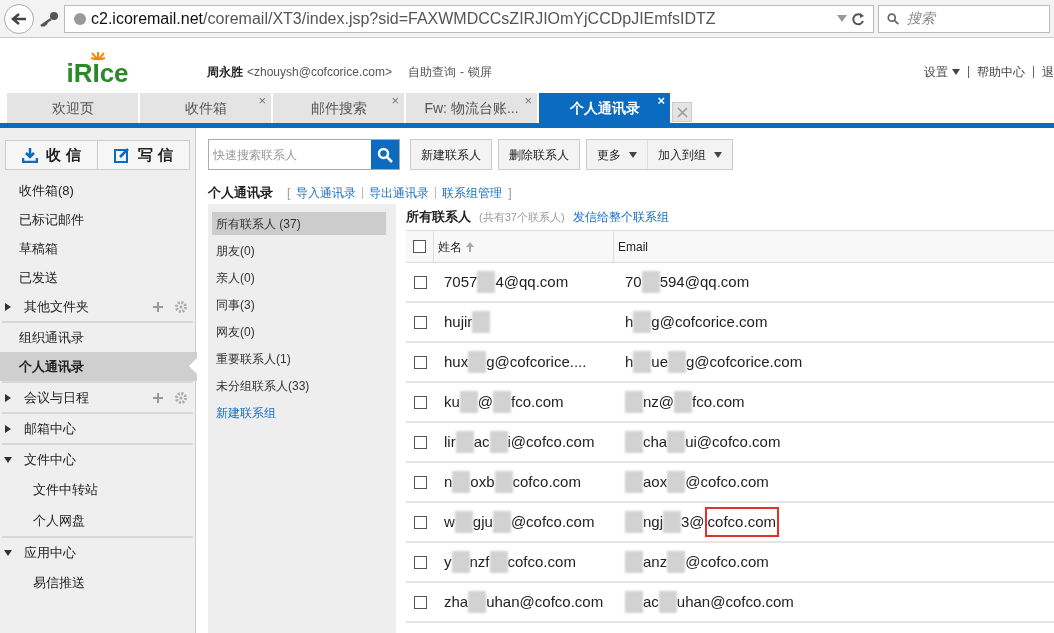 Image resolution: width=1054 pixels, height=633 pixels. I want to click on back-button, so click(19, 18).